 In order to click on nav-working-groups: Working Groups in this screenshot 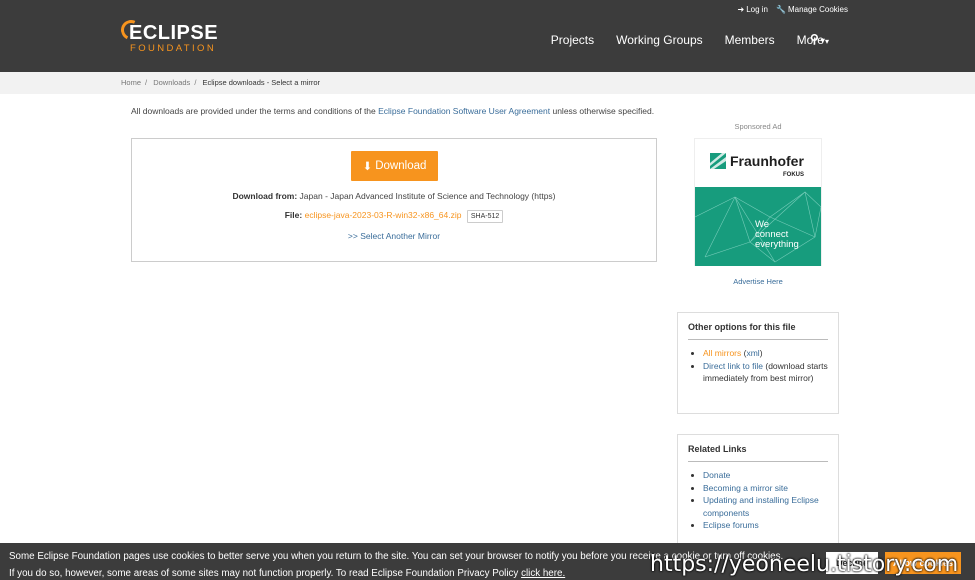, I will do `click(659, 40)`.